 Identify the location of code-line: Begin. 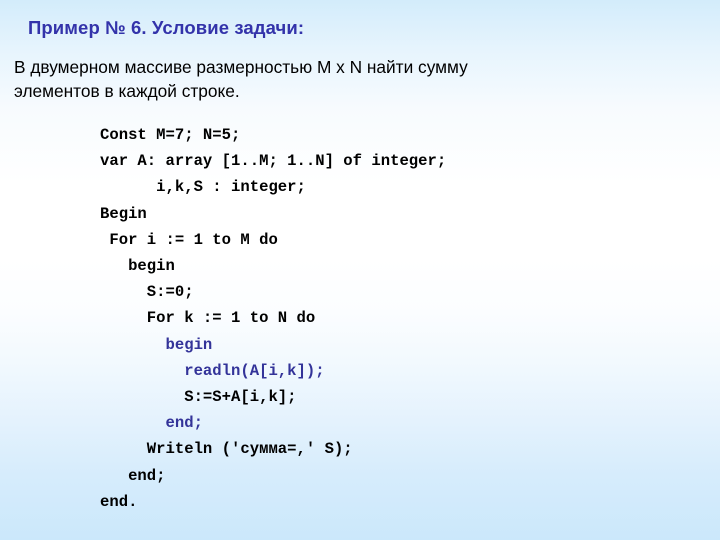
(123, 213).